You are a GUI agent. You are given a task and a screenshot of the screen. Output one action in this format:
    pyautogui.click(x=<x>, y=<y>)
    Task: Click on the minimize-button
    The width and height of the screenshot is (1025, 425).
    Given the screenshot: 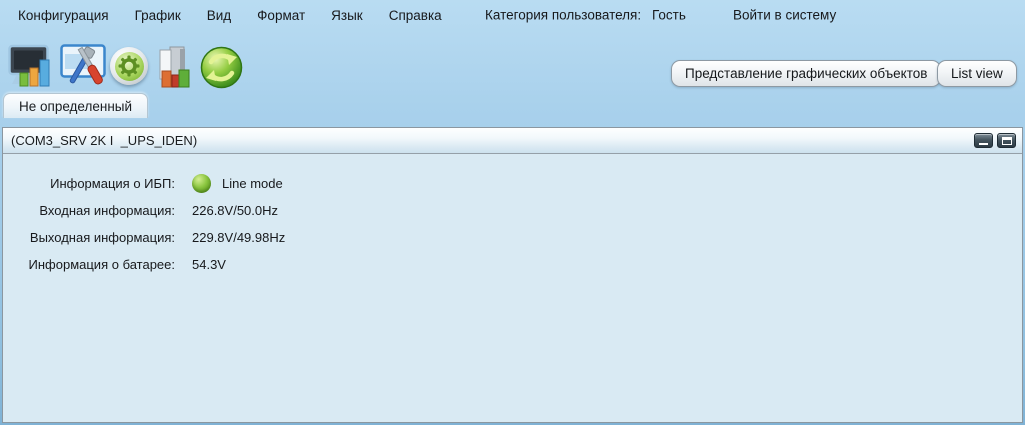 What is the action you would take?
    pyautogui.click(x=983, y=140)
    